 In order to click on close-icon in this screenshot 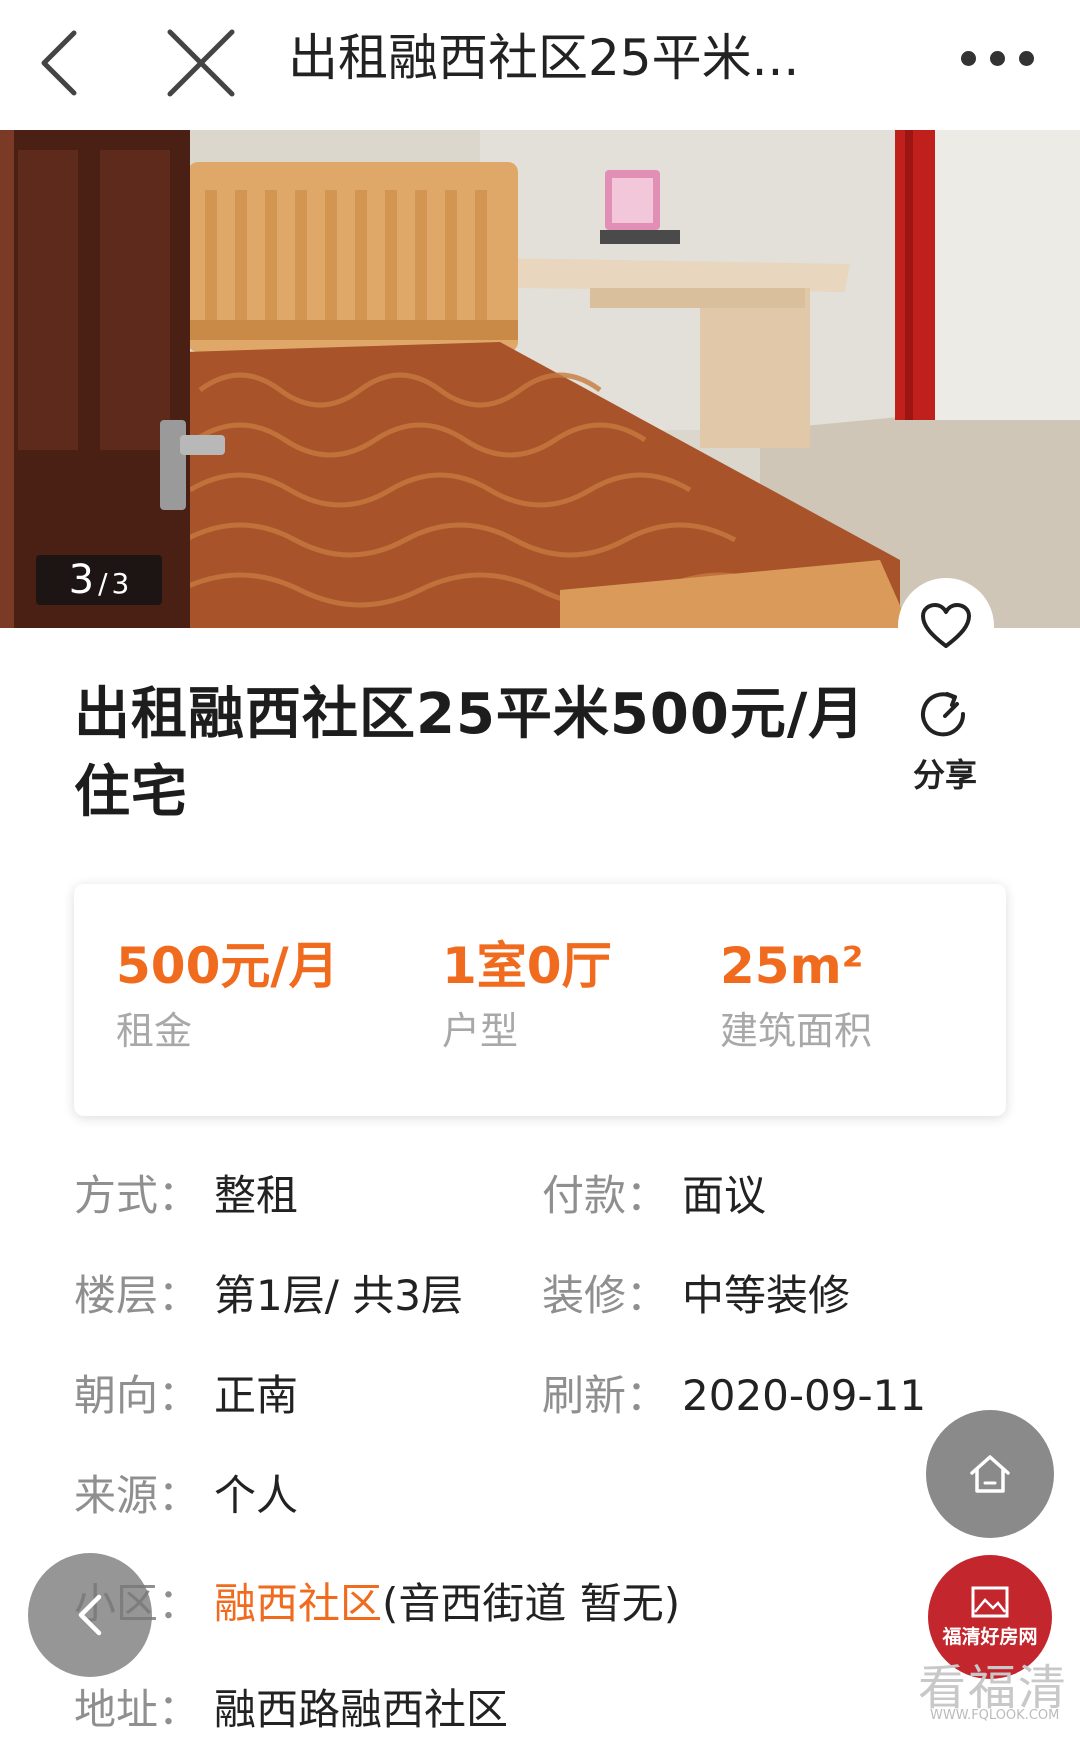, I will do `click(201, 63)`.